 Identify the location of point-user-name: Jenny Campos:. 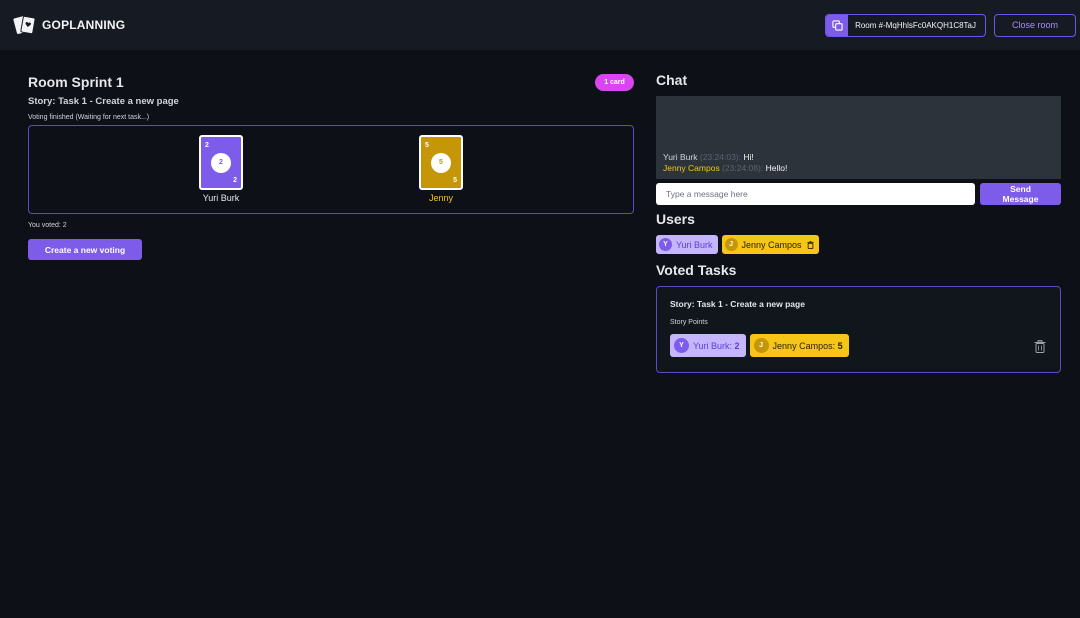
(804, 345).